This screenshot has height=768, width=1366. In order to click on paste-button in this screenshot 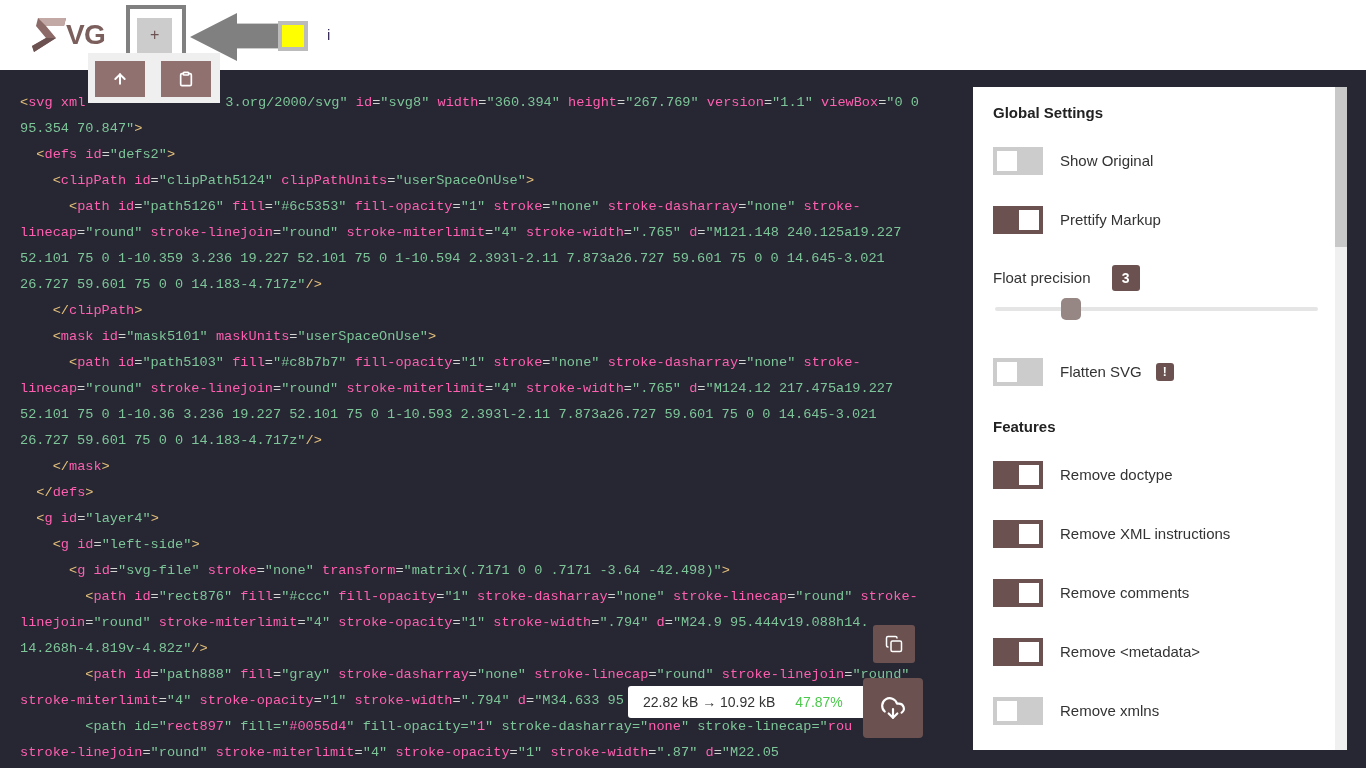, I will do `click(186, 79)`.